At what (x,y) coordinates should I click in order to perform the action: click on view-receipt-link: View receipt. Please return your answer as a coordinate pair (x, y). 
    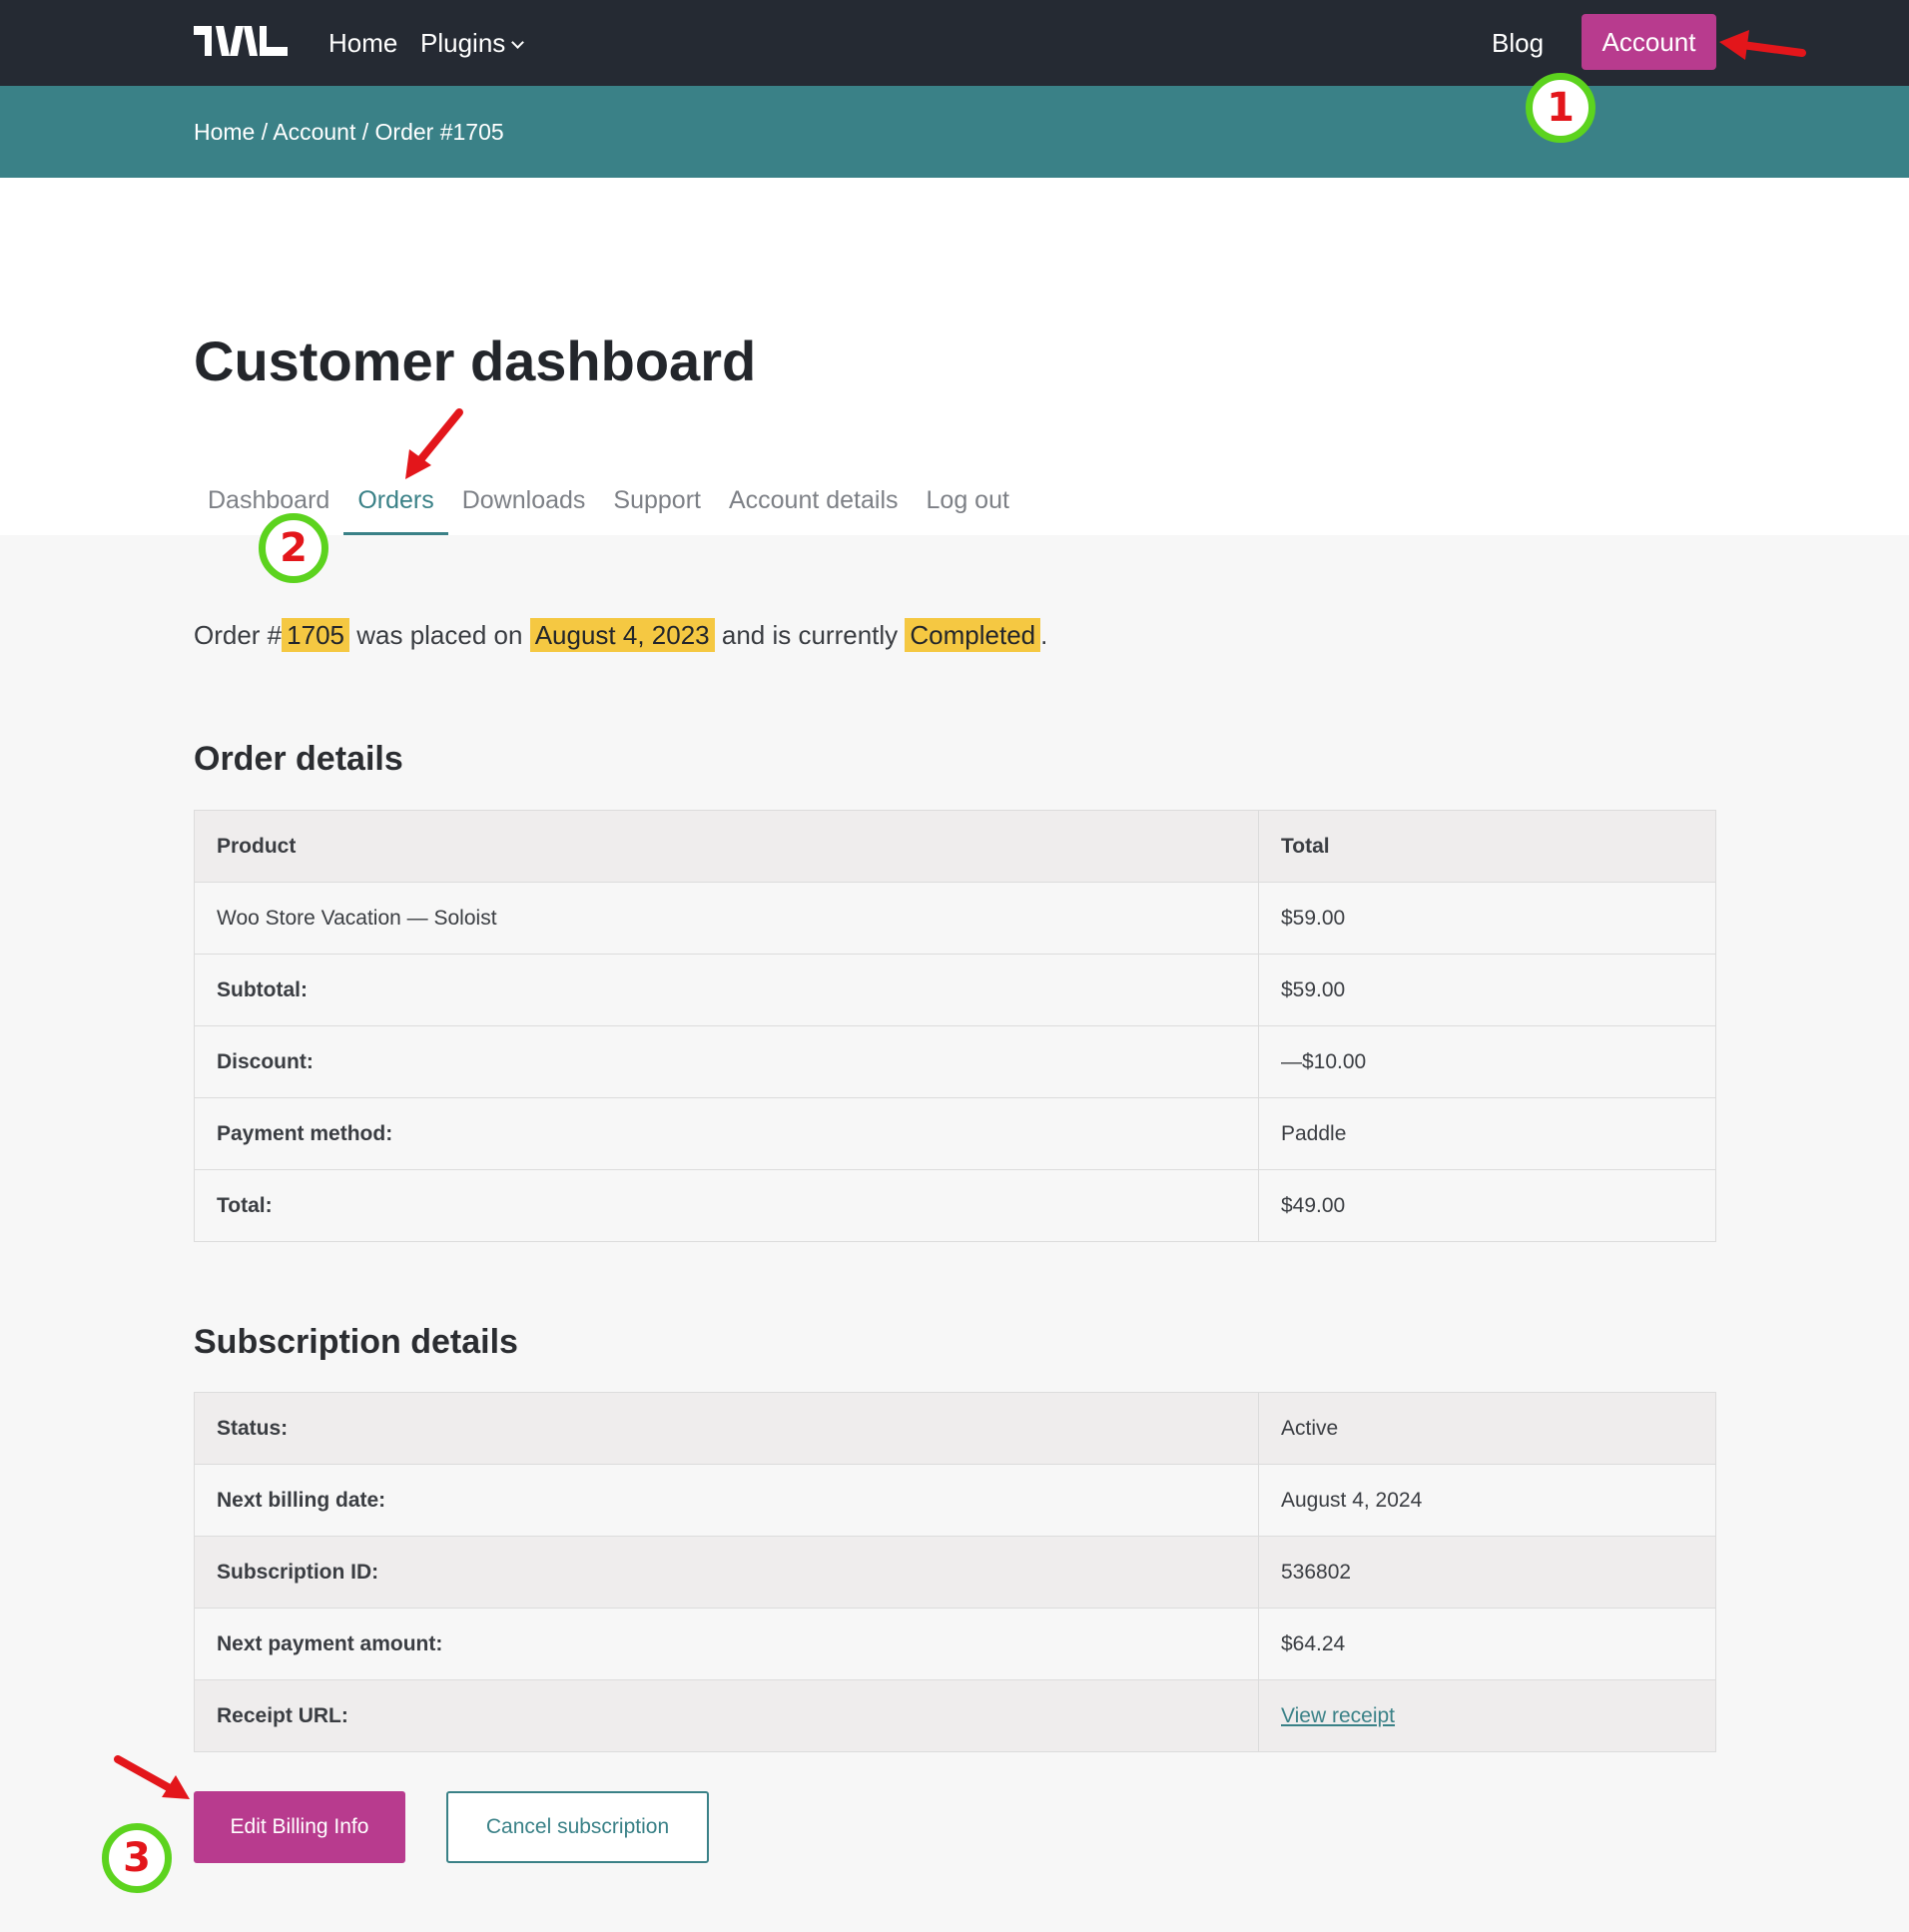
    Looking at the image, I should click on (1338, 1715).